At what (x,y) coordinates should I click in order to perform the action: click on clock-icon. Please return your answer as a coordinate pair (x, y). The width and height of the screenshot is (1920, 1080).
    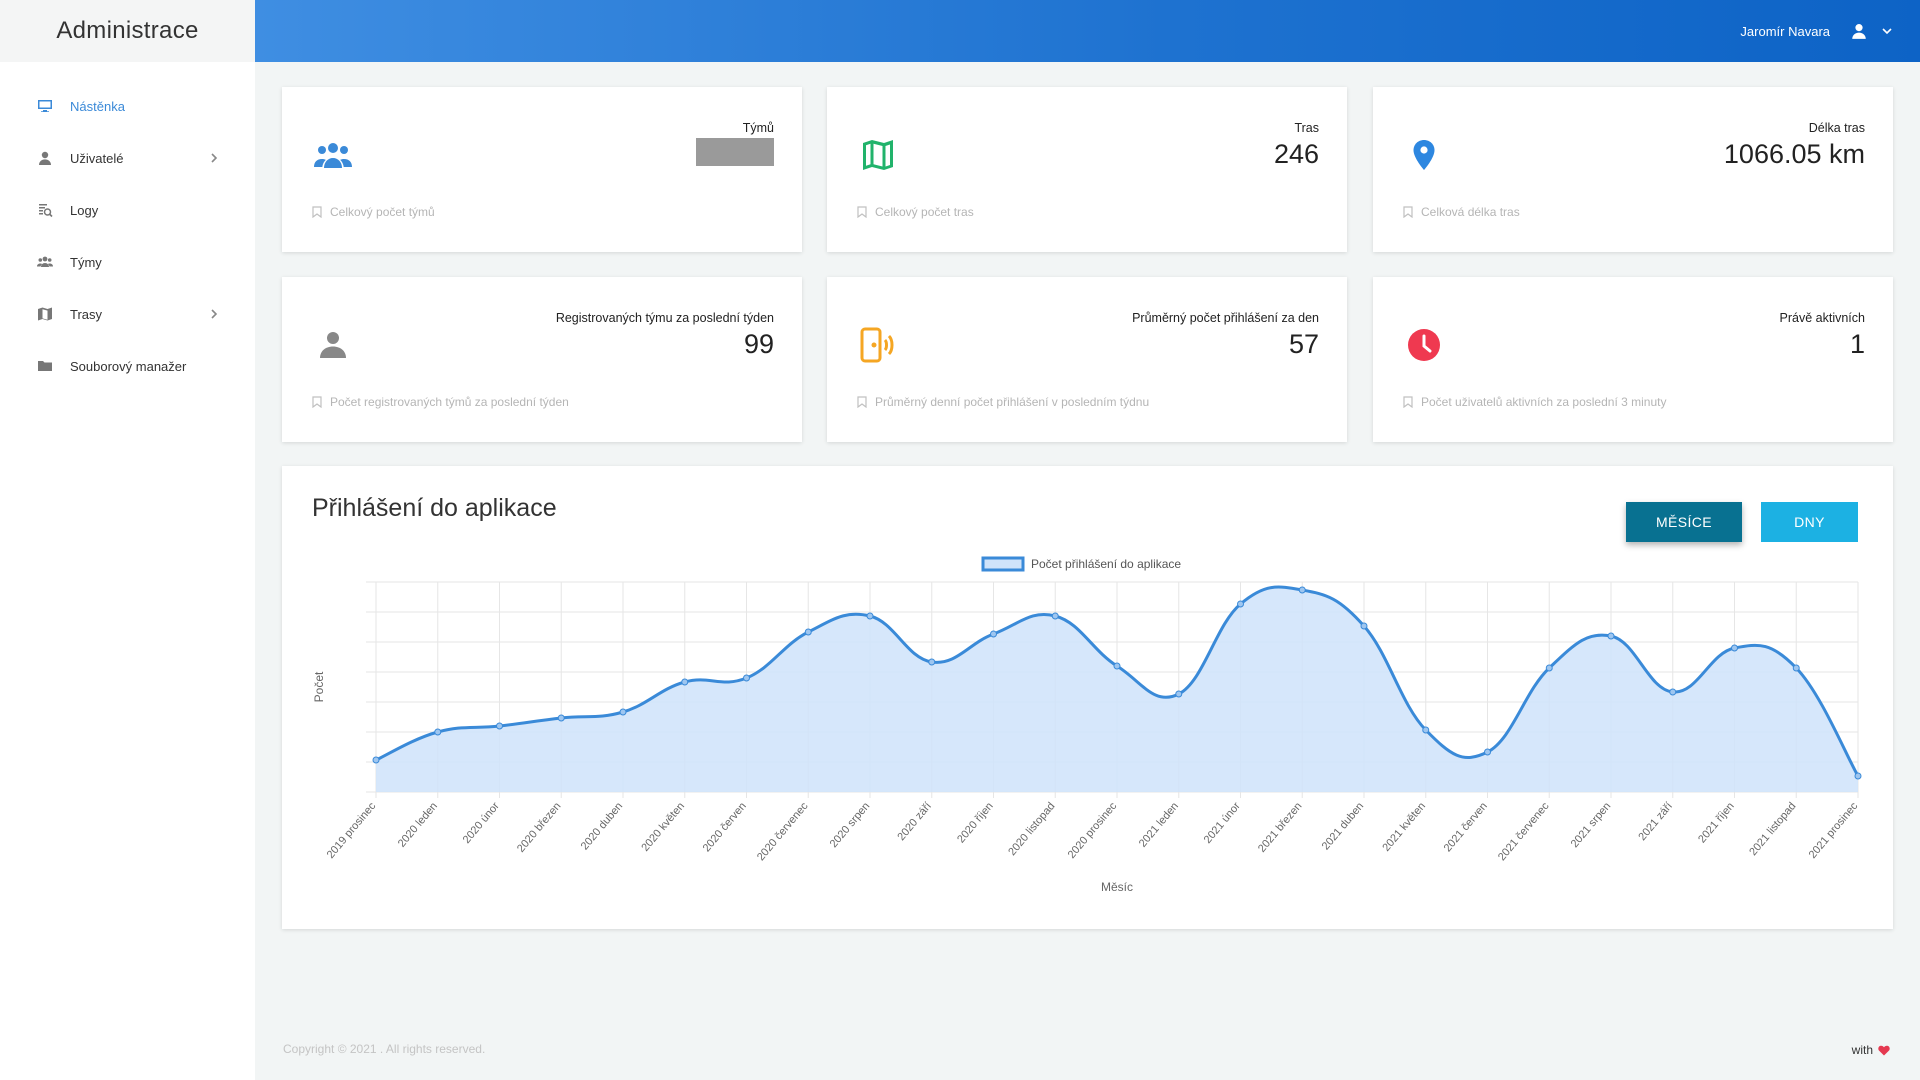
    Looking at the image, I should click on (1424, 345).